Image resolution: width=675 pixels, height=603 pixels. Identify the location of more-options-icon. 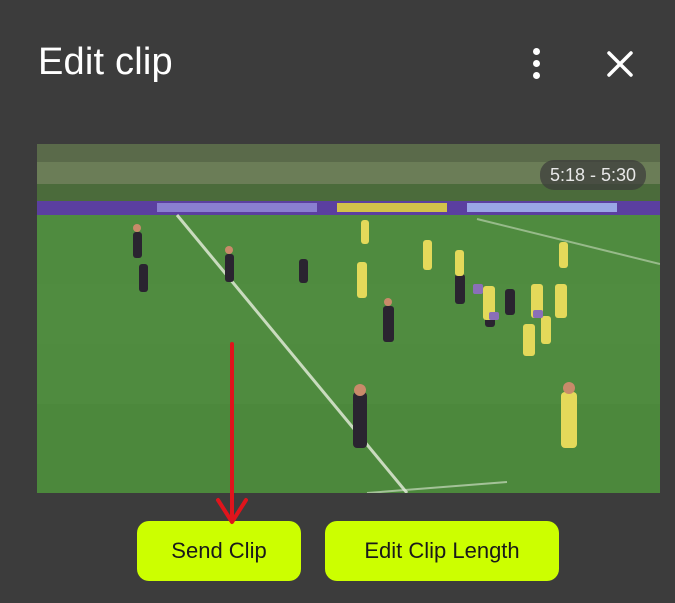
(537, 64).